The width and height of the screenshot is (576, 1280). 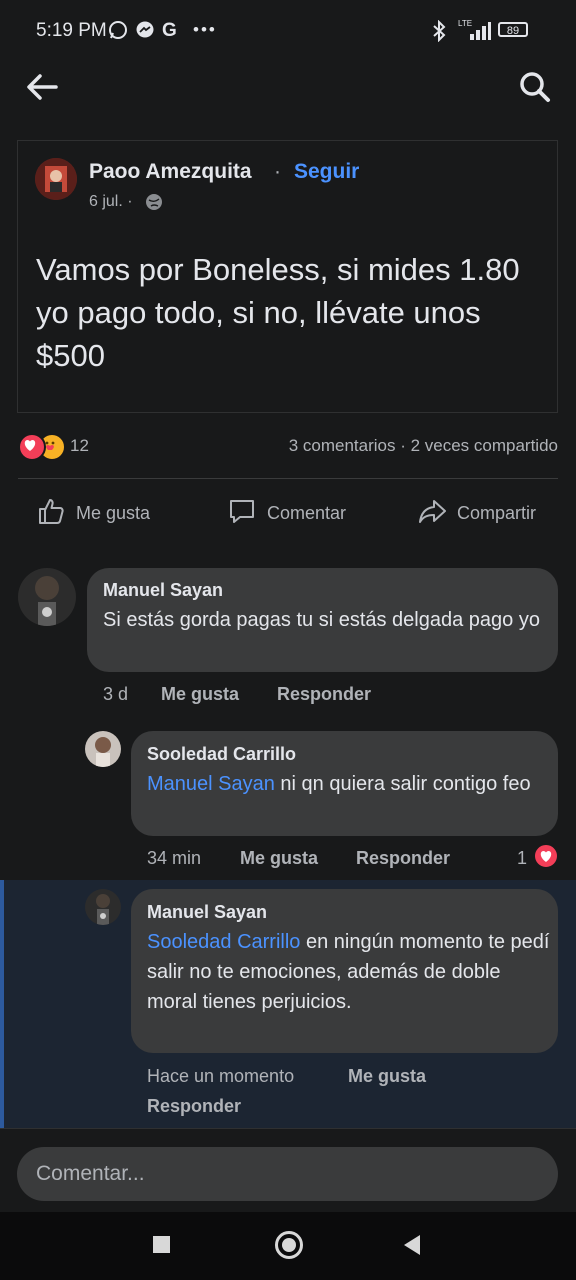 I want to click on mention-link: Manuel Sayan, so click(x=211, y=784).